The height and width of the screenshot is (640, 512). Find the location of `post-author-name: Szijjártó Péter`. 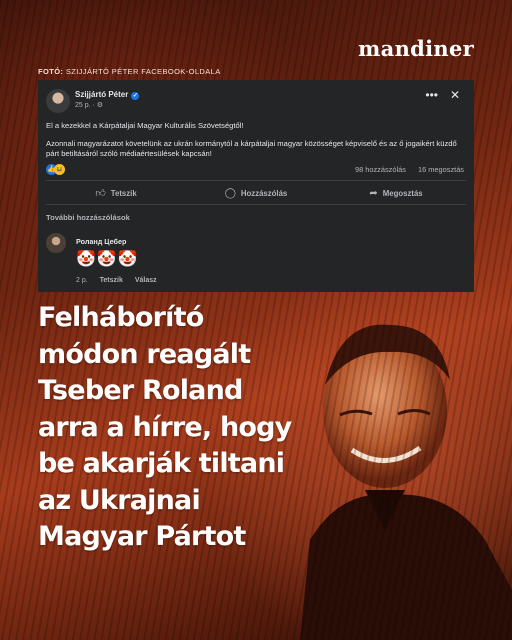

post-author-name: Szijjártó Péter is located at coordinates (101, 94).